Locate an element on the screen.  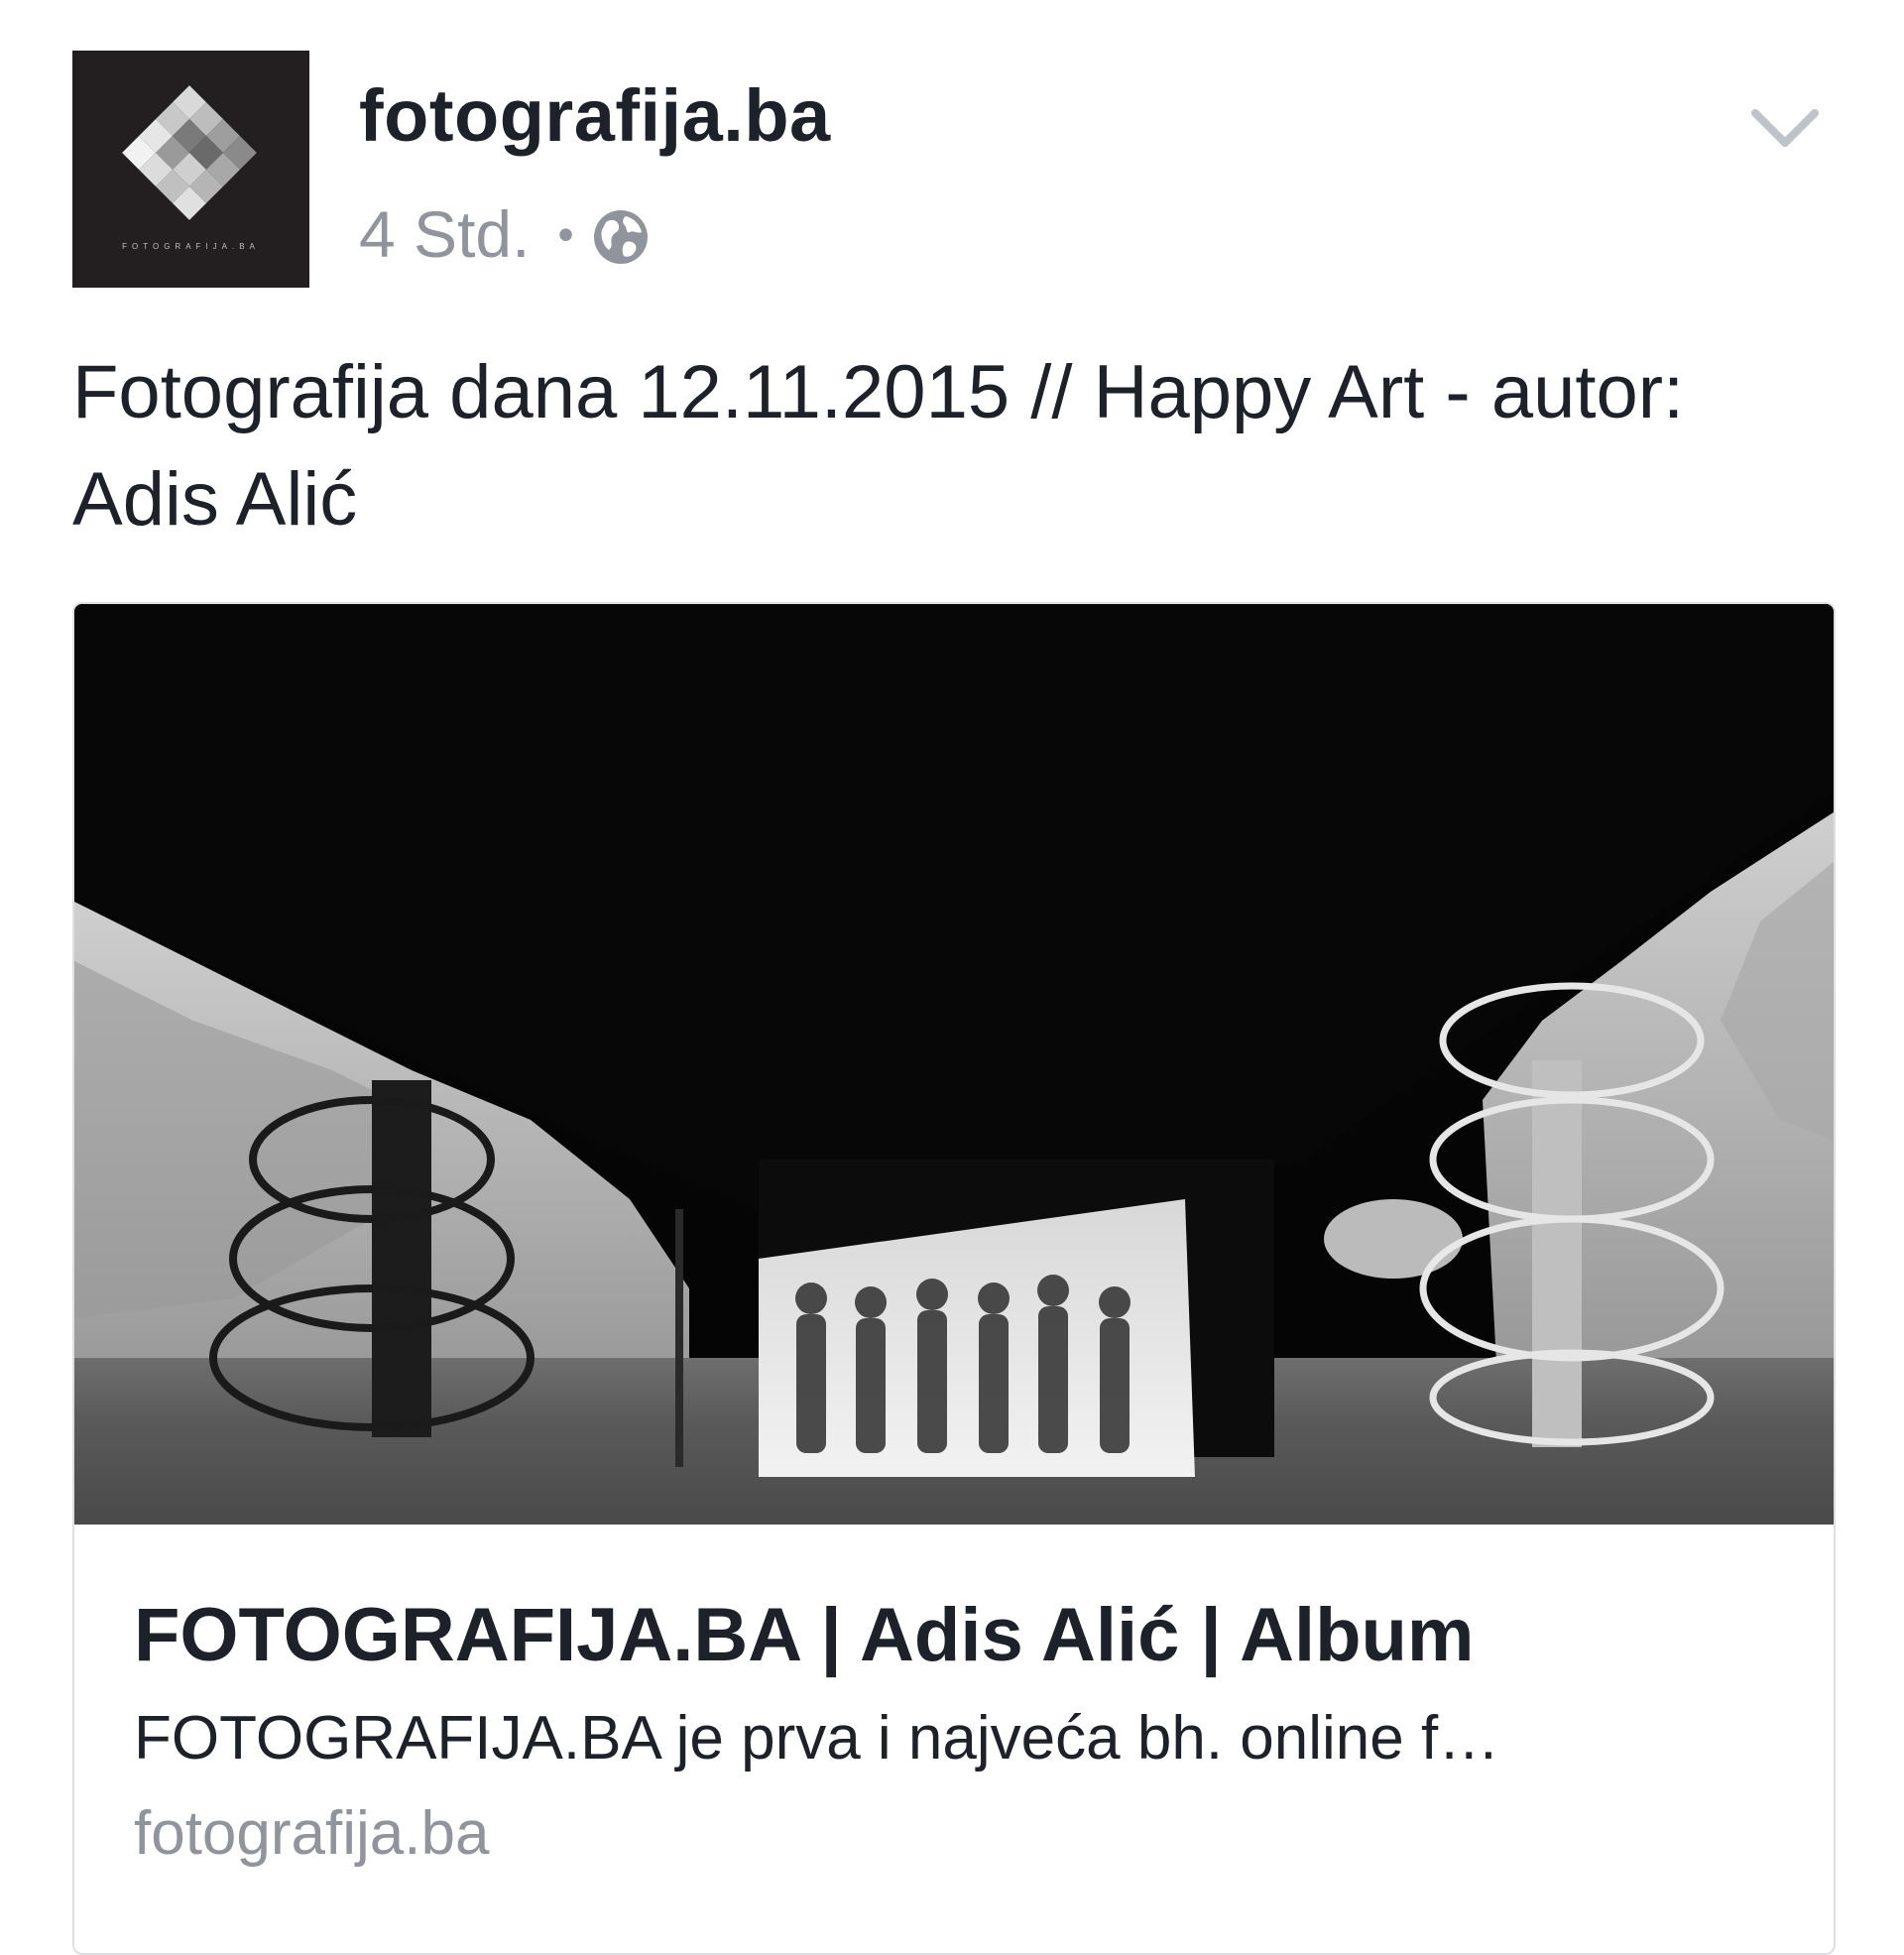
chevron-down-icon is located at coordinates (1785, 128).